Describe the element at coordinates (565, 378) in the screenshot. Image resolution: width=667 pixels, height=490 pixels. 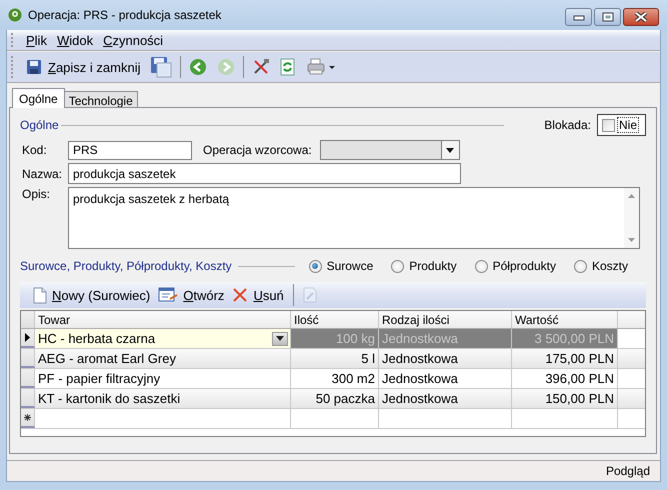
I see `table-cell: 396,00 PLN` at that location.